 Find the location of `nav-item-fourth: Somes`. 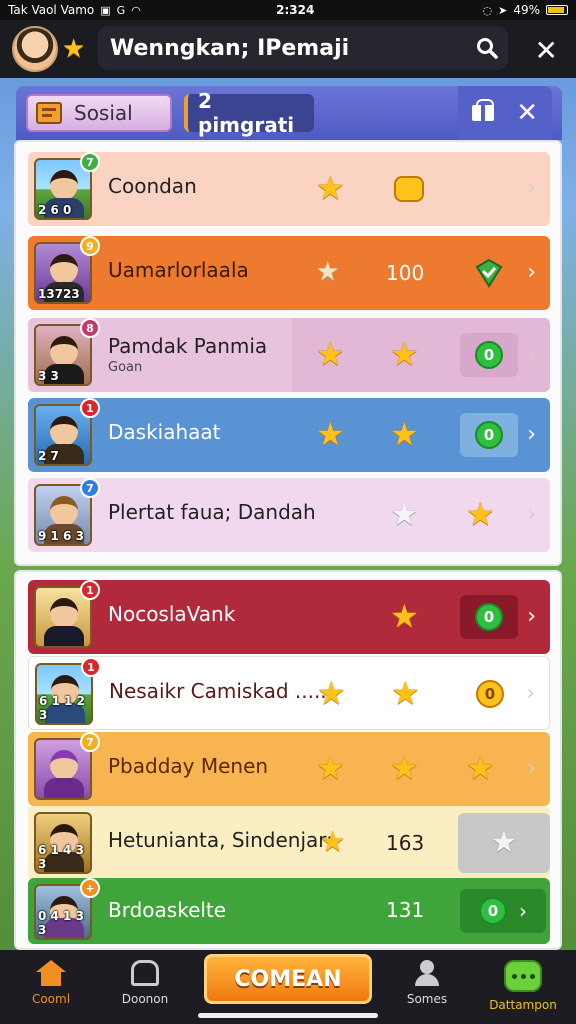

nav-item-fourth: Somes is located at coordinates (427, 983).